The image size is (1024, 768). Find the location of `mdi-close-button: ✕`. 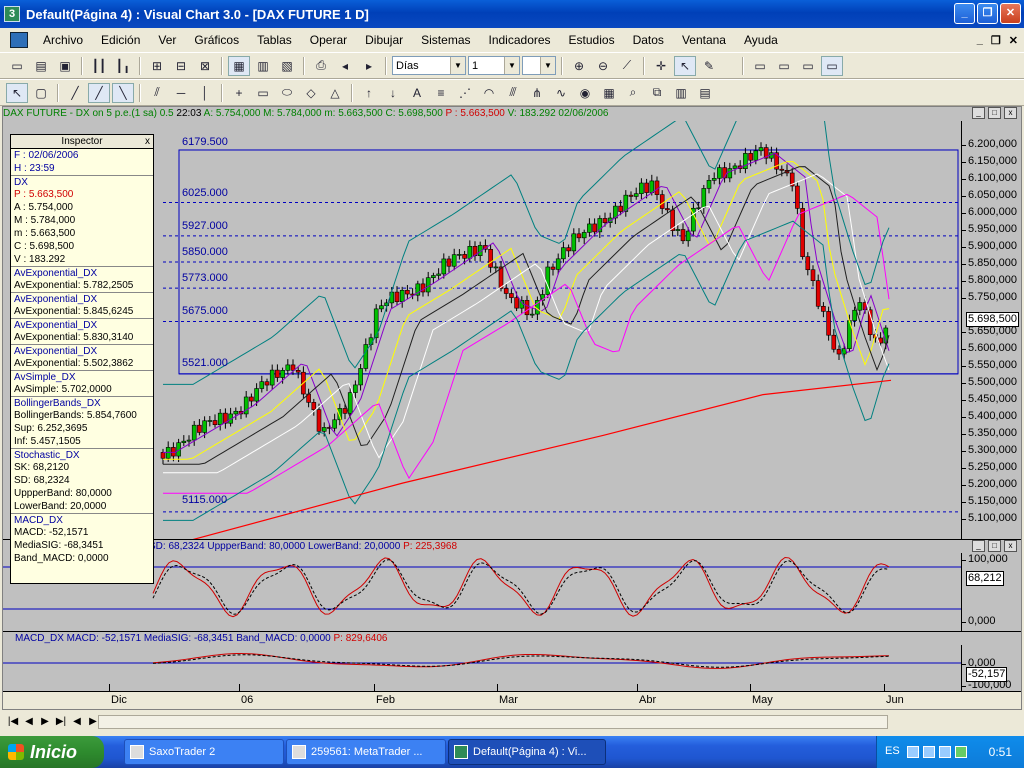

mdi-close-button: ✕ is located at coordinates (1013, 40).